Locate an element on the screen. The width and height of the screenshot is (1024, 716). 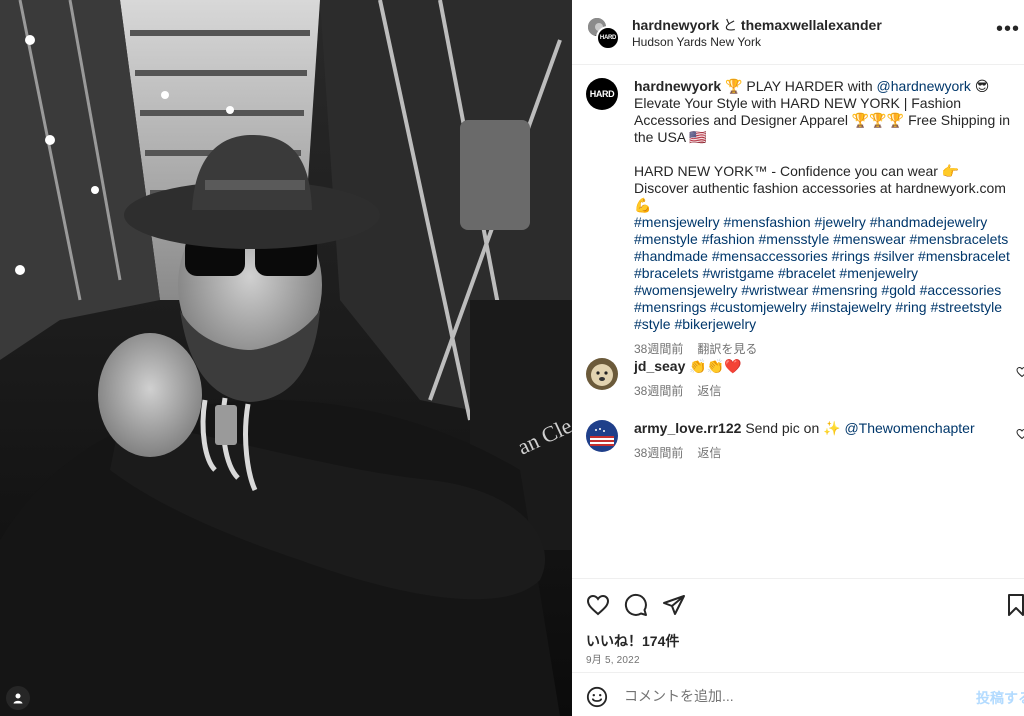
header-accounts: hardnewyork と themaxwellalexander is located at coordinates (757, 25).